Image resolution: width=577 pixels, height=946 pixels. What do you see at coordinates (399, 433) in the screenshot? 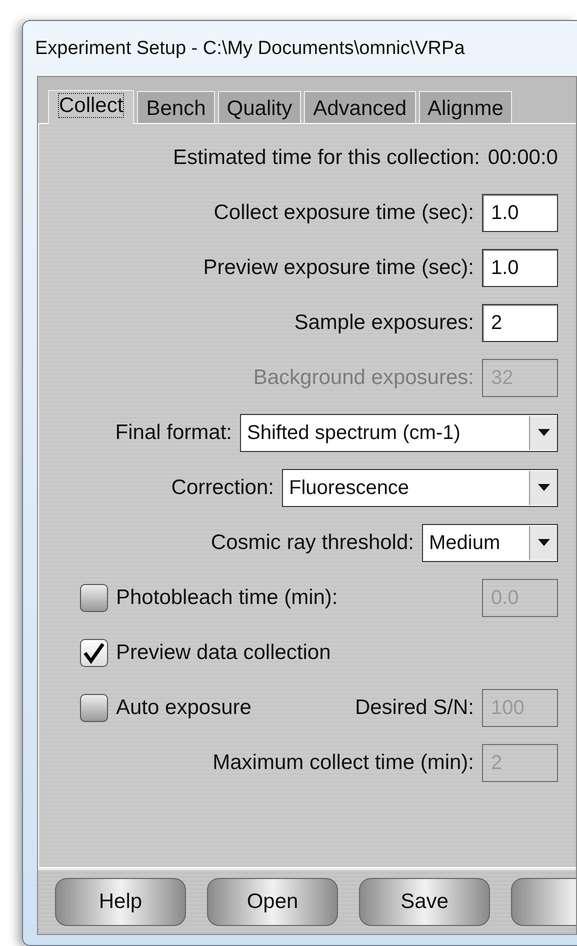
I see `dropdown: Shifted spectrum (cm-1)` at bounding box center [399, 433].